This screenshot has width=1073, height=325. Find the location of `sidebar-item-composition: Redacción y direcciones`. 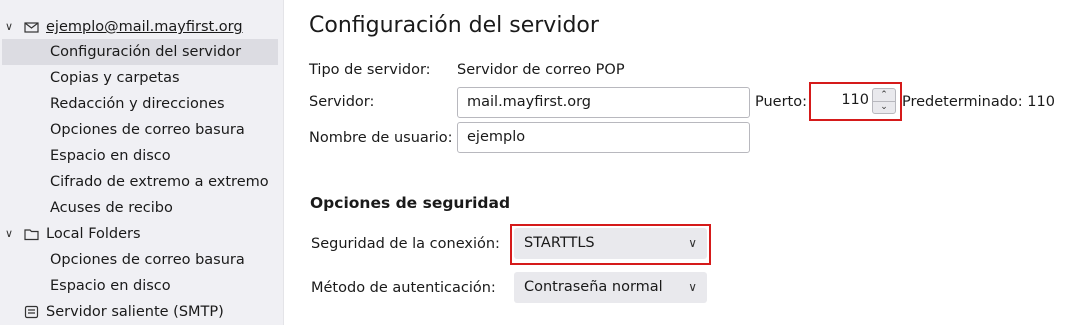

sidebar-item-composition: Redacción y direcciones is located at coordinates (142, 104).